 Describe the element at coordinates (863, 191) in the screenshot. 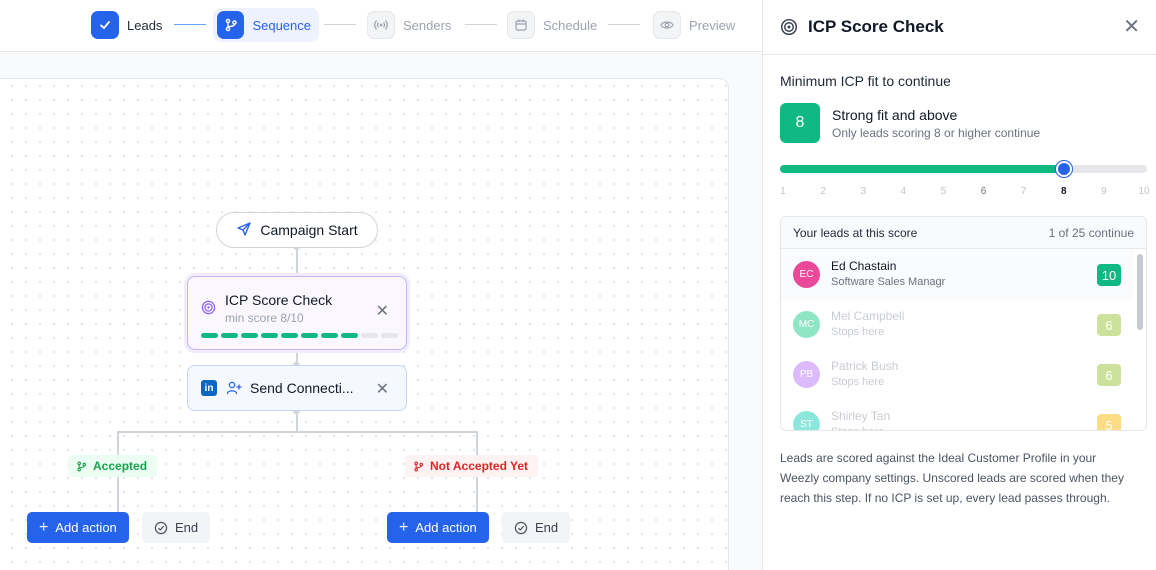

I see `slider-tick-label: 3` at that location.